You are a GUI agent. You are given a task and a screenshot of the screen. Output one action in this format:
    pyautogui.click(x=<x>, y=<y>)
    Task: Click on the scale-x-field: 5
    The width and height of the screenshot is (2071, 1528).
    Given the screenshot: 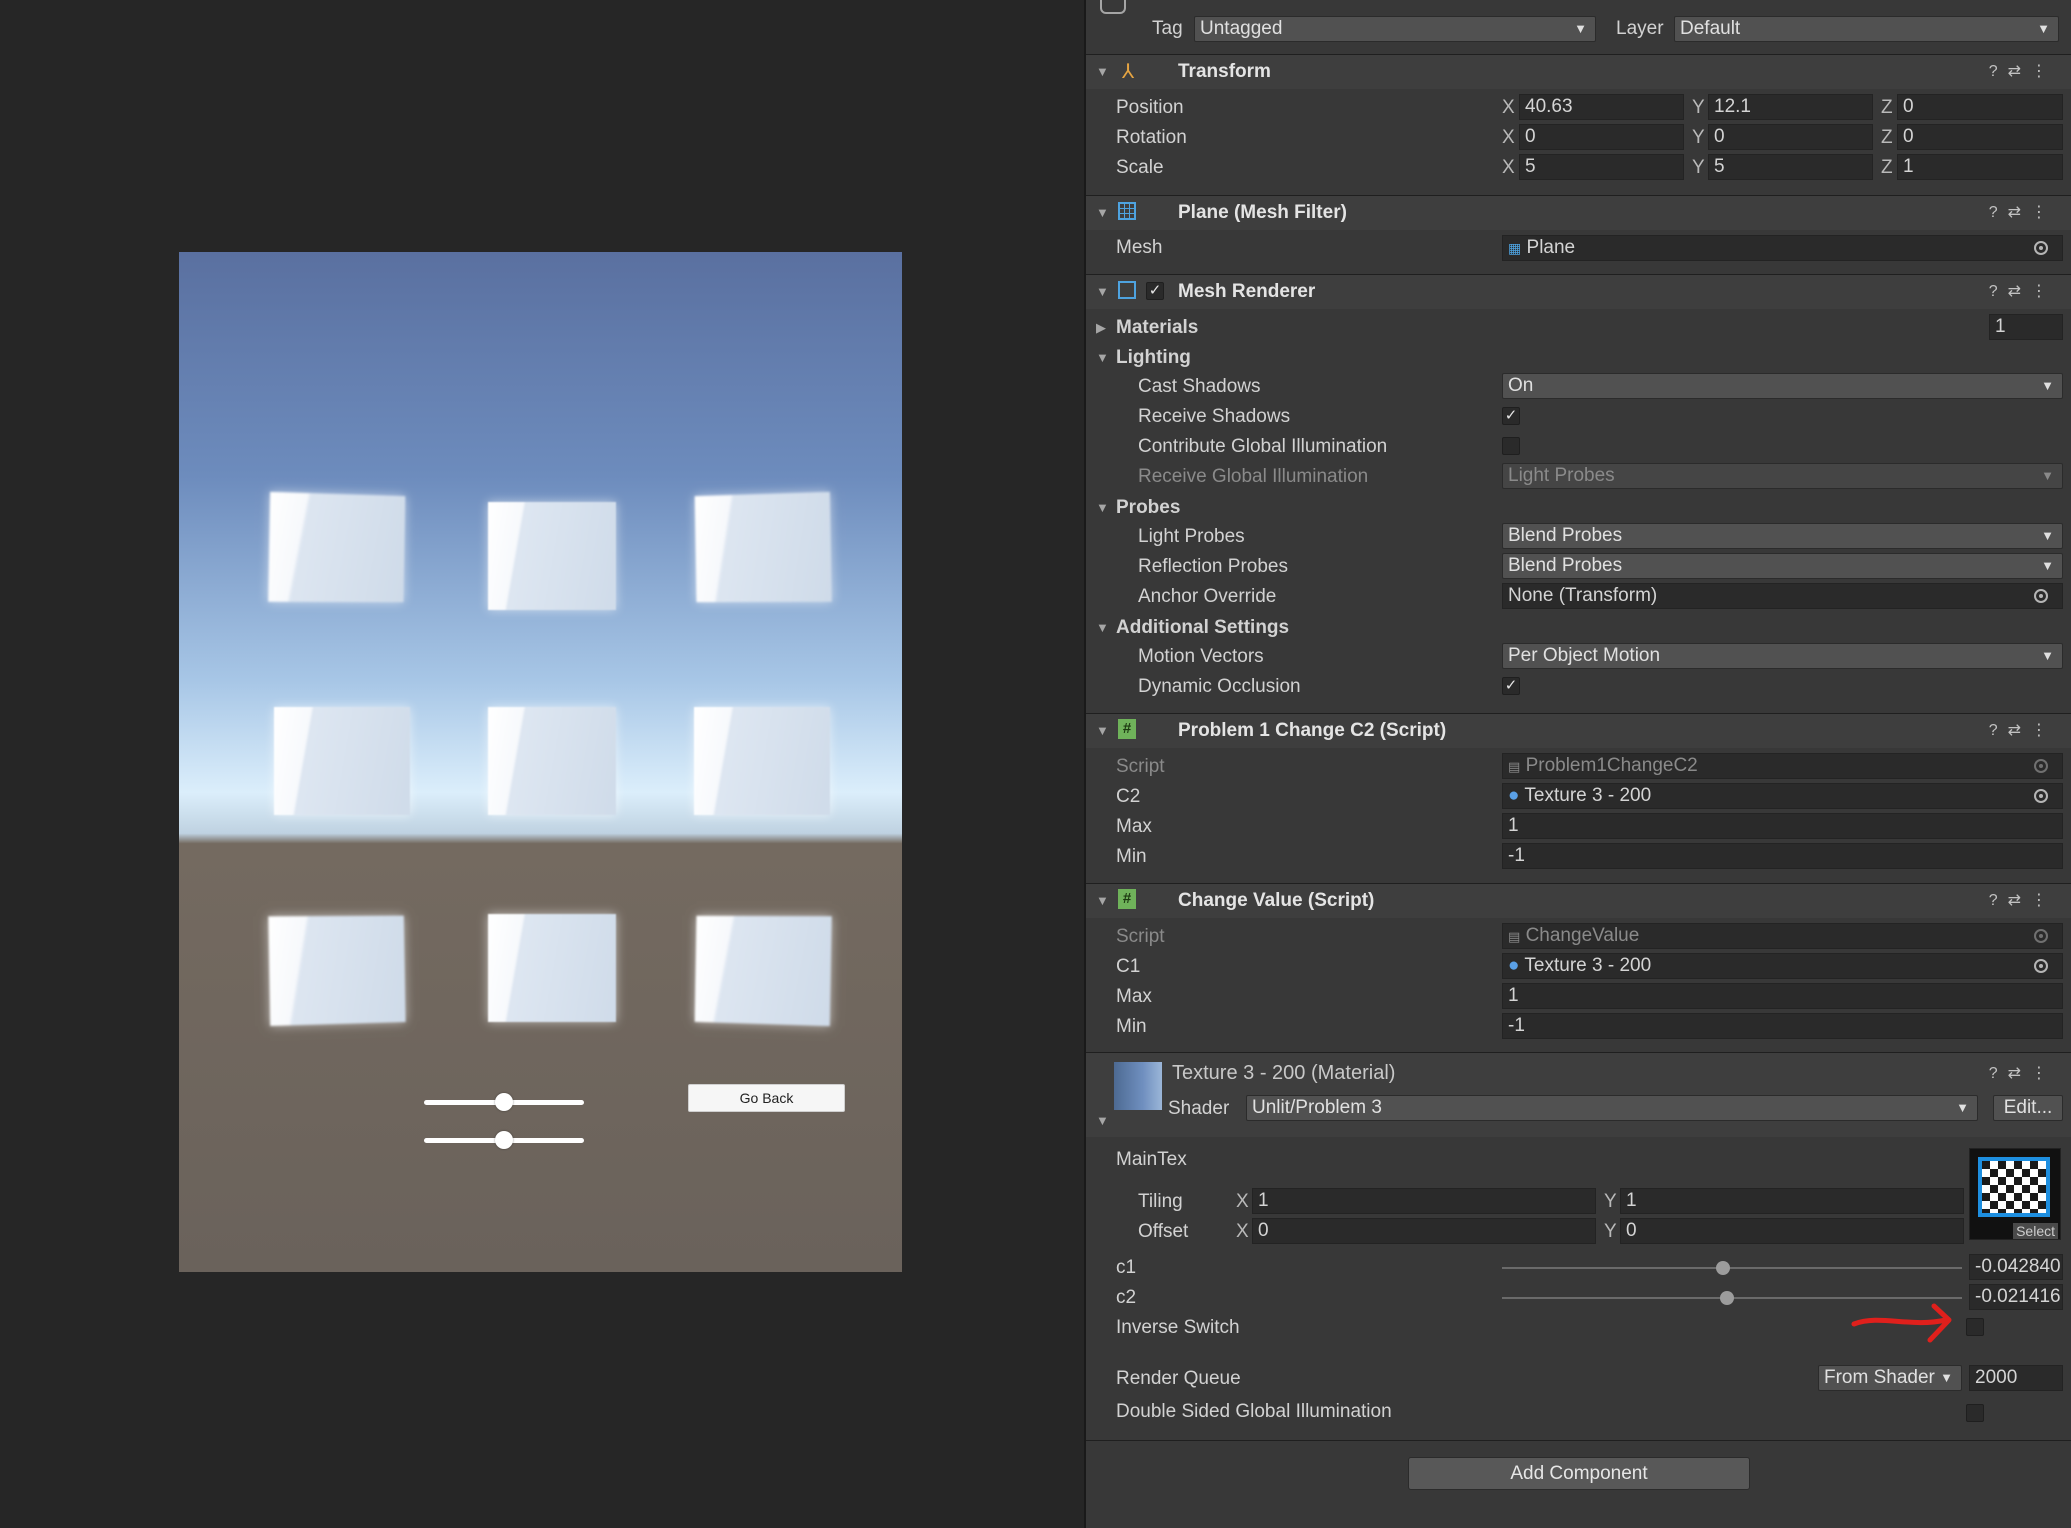 What is the action you would take?
    pyautogui.click(x=1601, y=167)
    